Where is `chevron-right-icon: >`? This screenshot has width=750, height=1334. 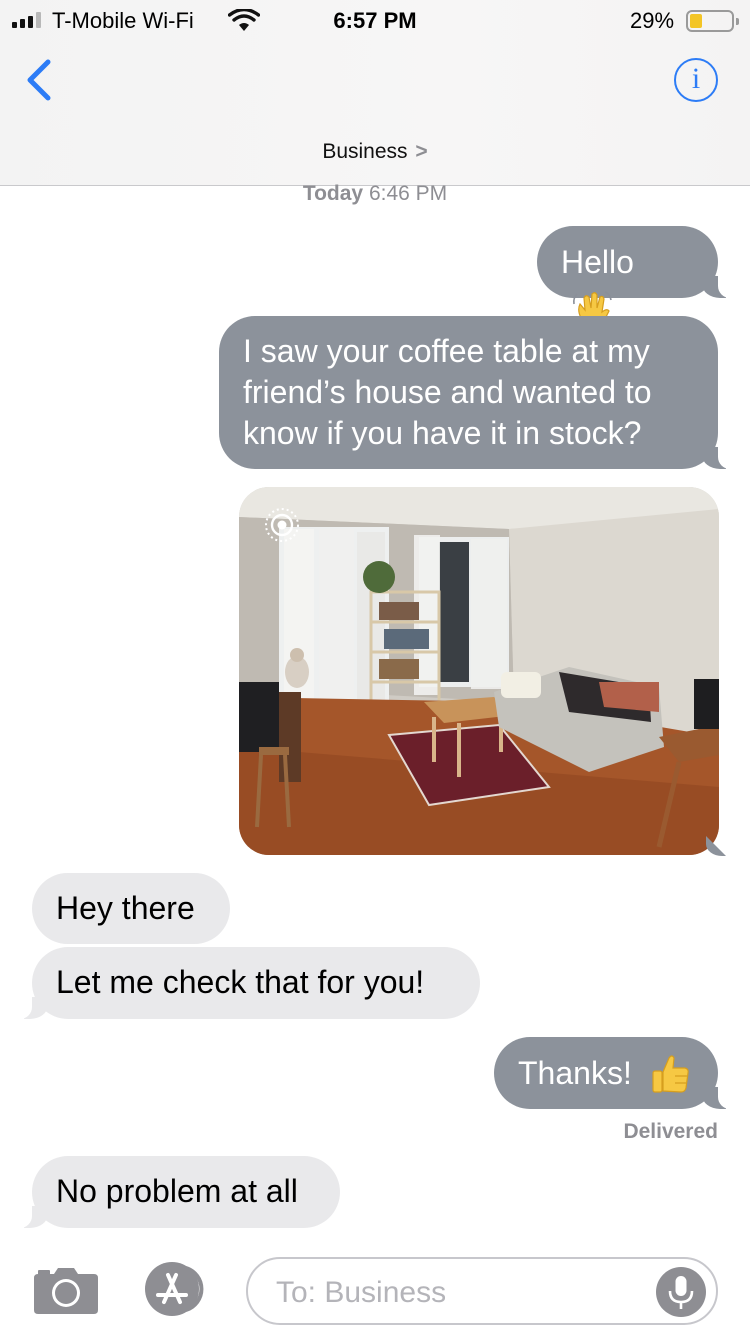 chevron-right-icon: > is located at coordinates (421, 151).